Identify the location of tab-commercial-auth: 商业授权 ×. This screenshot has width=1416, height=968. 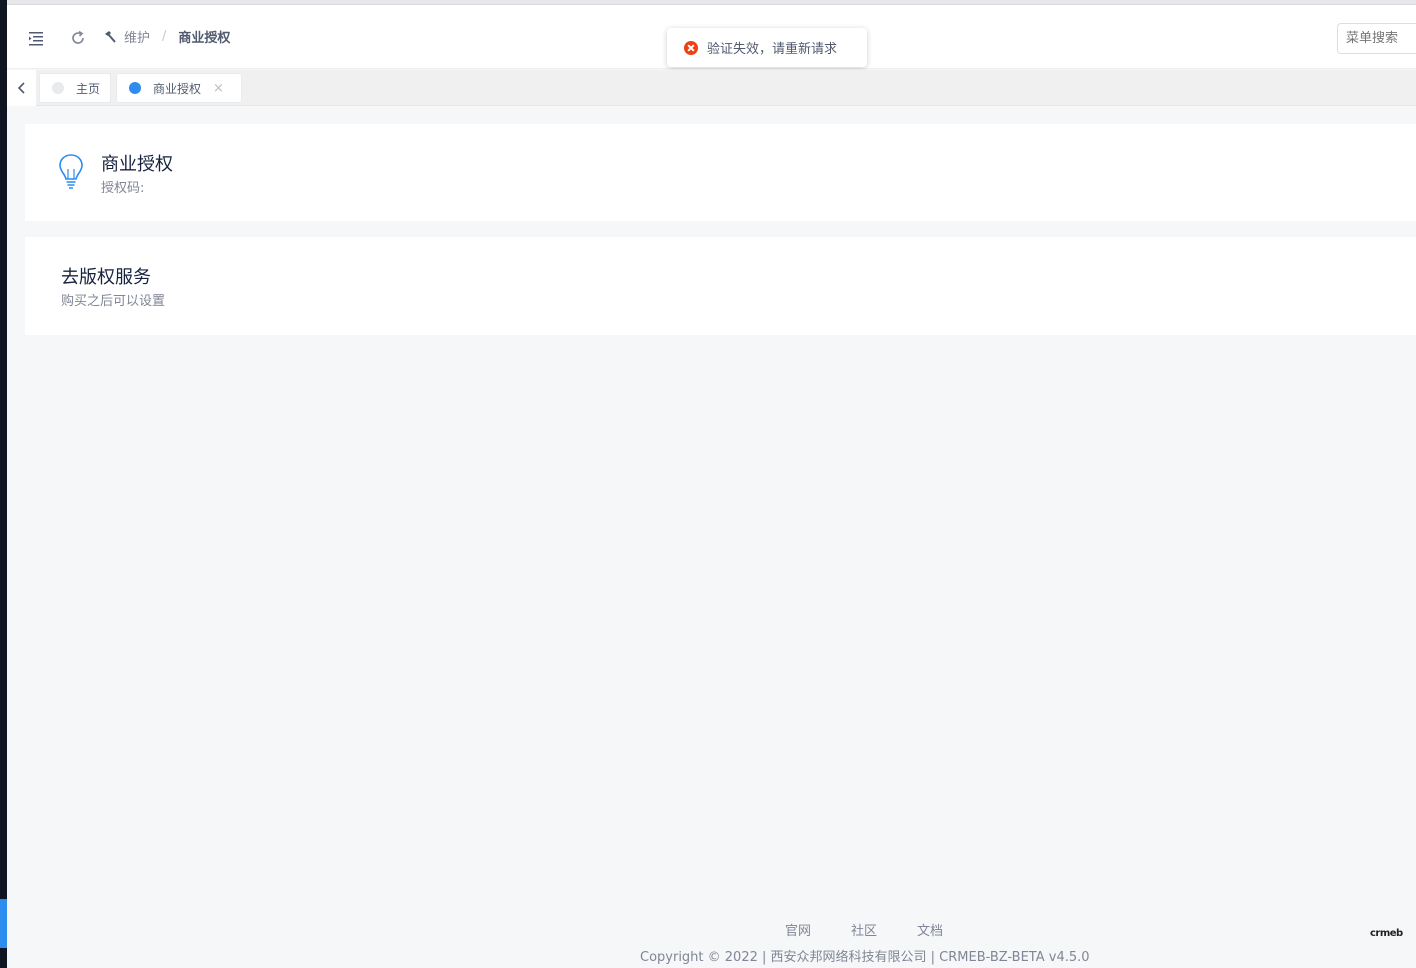
(179, 88).